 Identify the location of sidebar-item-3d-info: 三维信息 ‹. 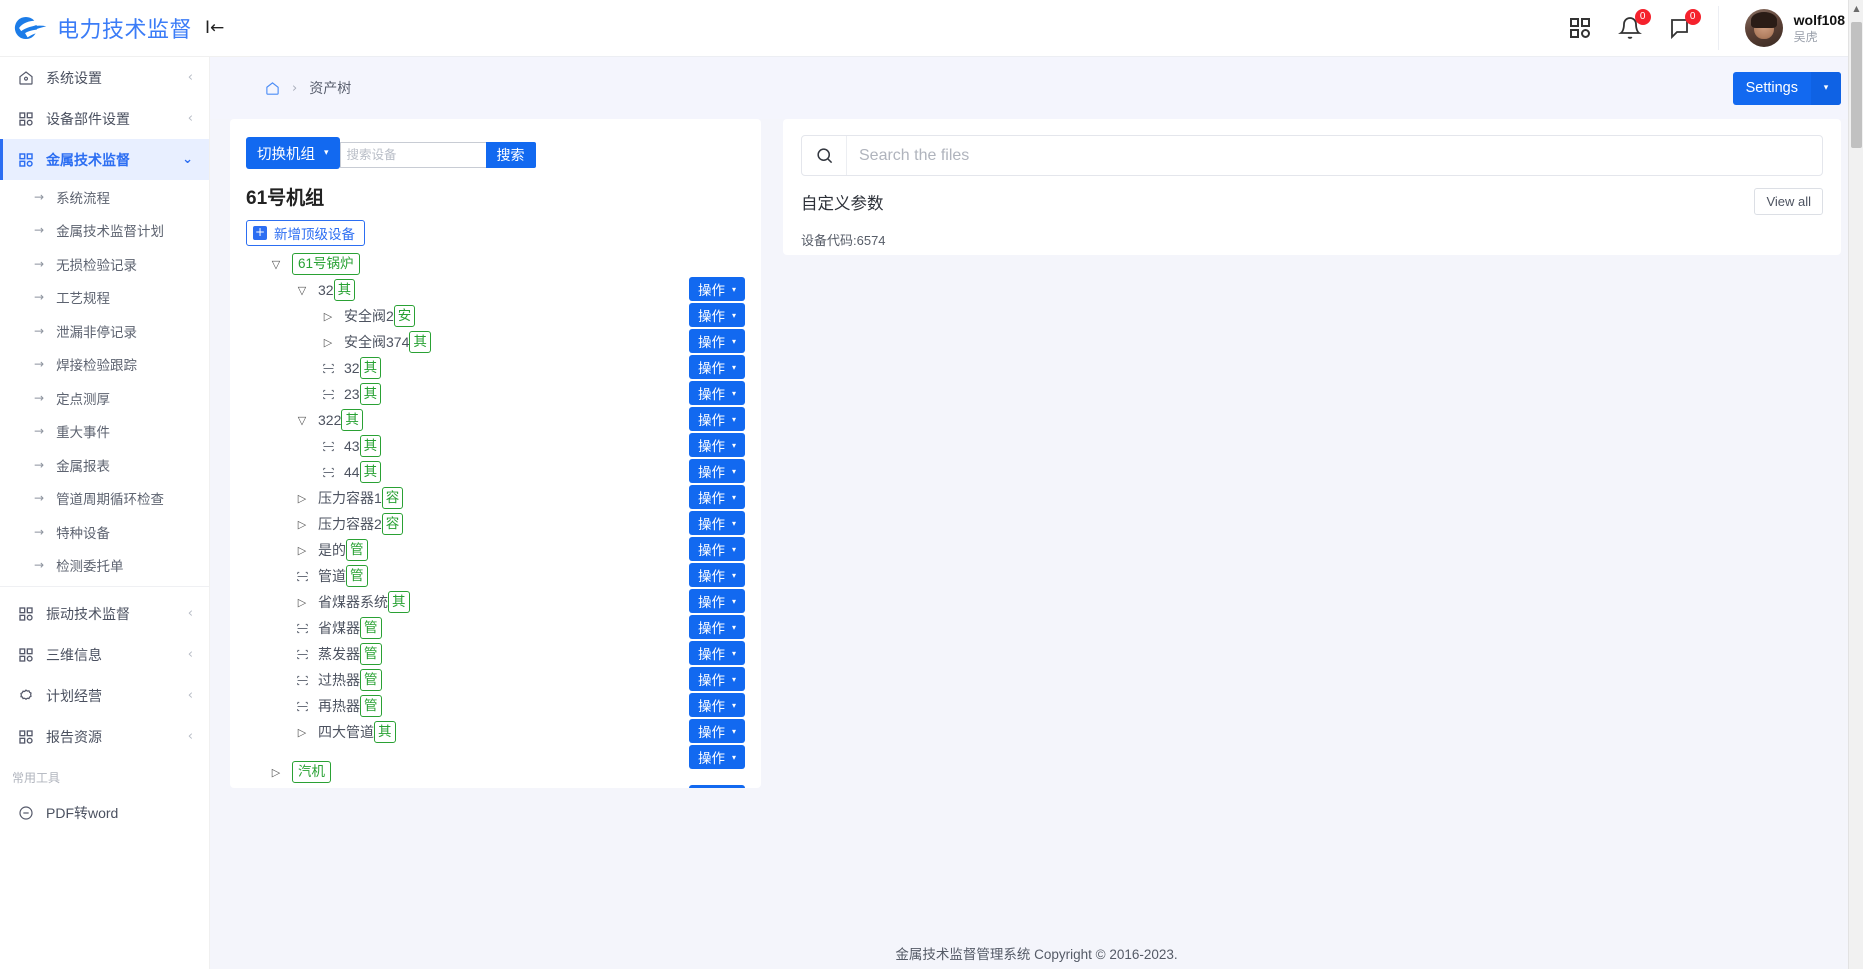
(104, 654).